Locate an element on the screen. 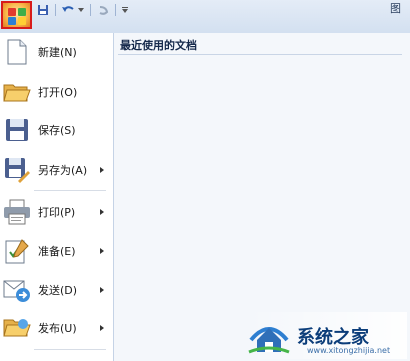  recent-header-divider is located at coordinates (260, 54).